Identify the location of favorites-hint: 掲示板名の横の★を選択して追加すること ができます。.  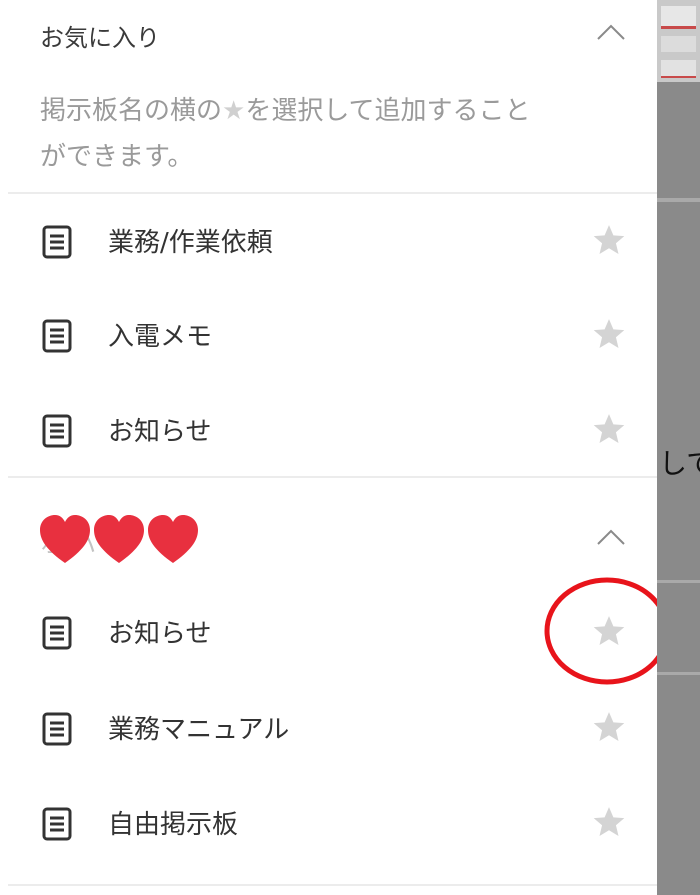
(320, 134).